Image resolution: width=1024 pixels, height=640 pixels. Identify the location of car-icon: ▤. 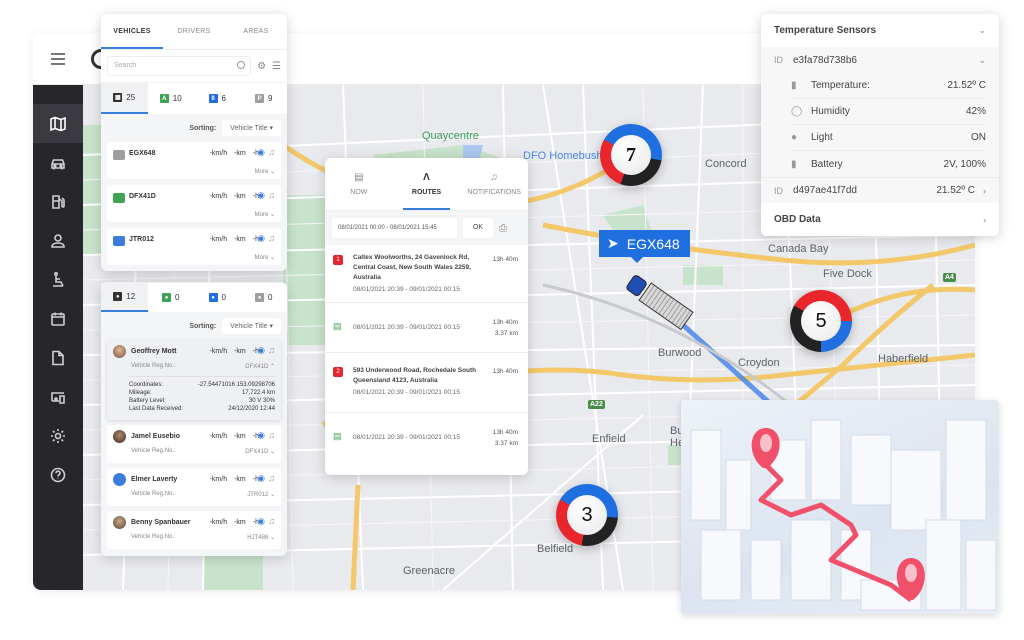
(337, 436).